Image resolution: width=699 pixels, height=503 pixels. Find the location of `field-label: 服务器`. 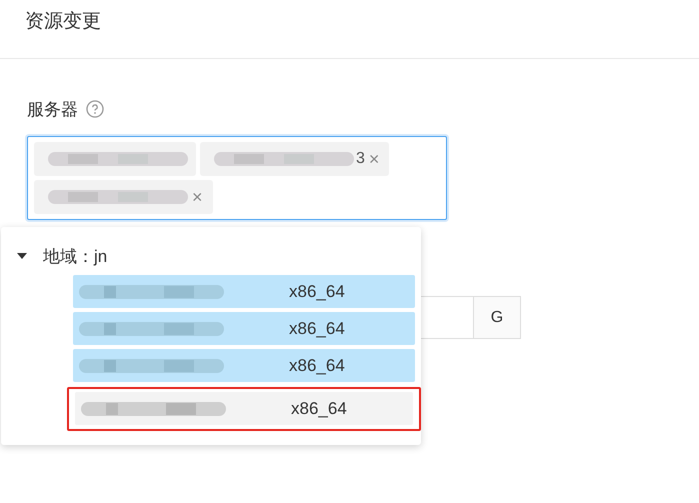

field-label: 服务器 is located at coordinates (52, 109).